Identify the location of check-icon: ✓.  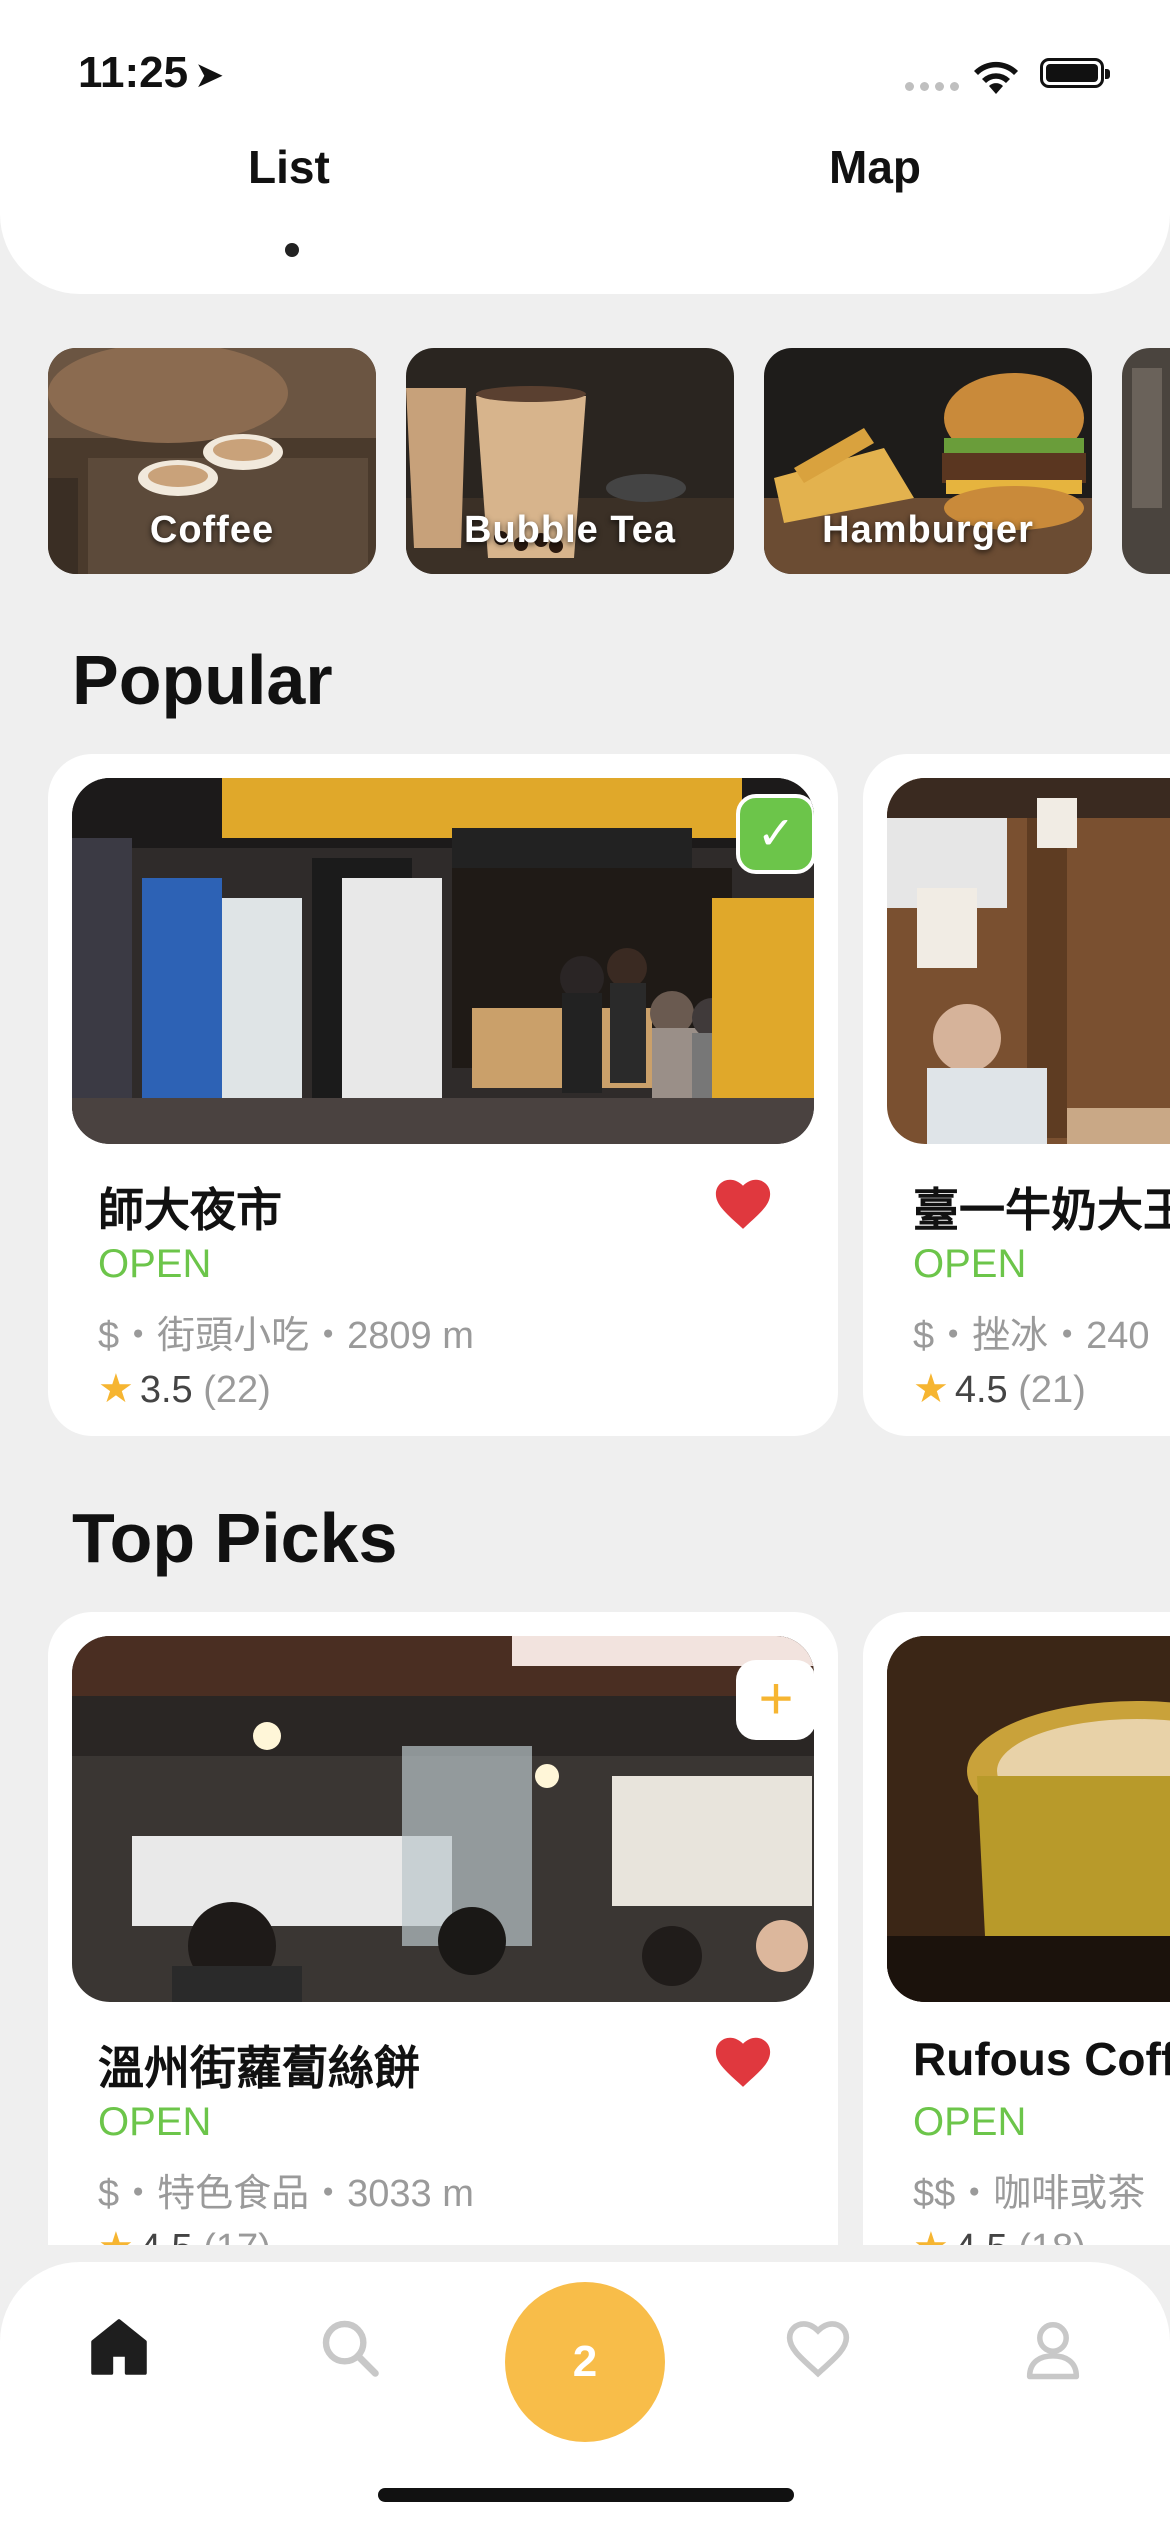
(775, 834).